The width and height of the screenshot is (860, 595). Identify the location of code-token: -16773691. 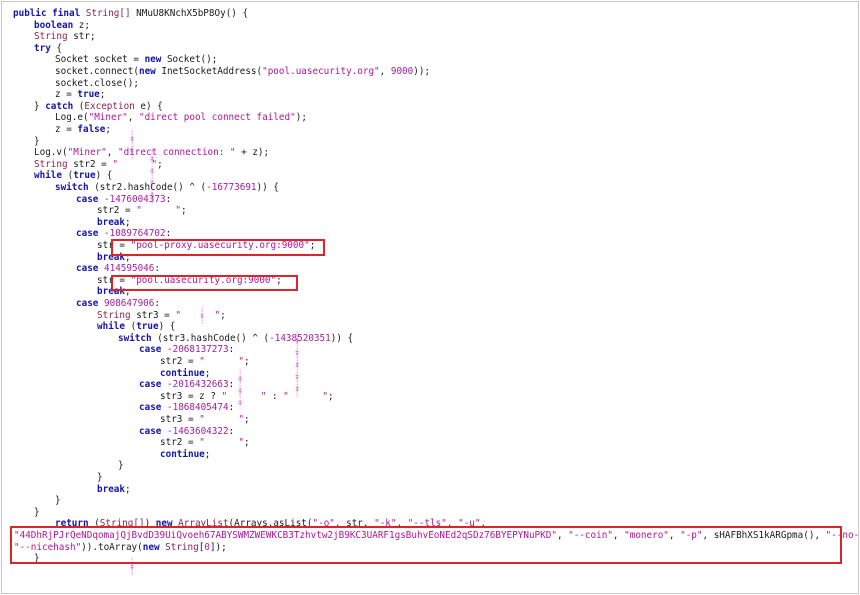
(231, 187).